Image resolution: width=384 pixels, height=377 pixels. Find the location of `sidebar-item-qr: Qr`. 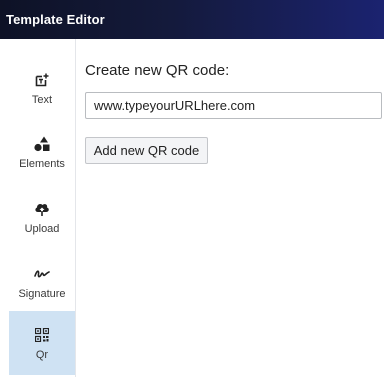

sidebar-item-qr: Qr is located at coordinates (42, 343).